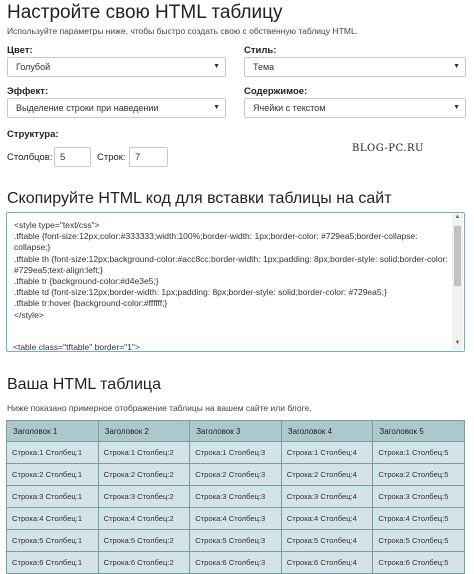  Describe the element at coordinates (418, 562) in the screenshot. I see `table-cell: Строка:6 Столбец:5` at that location.